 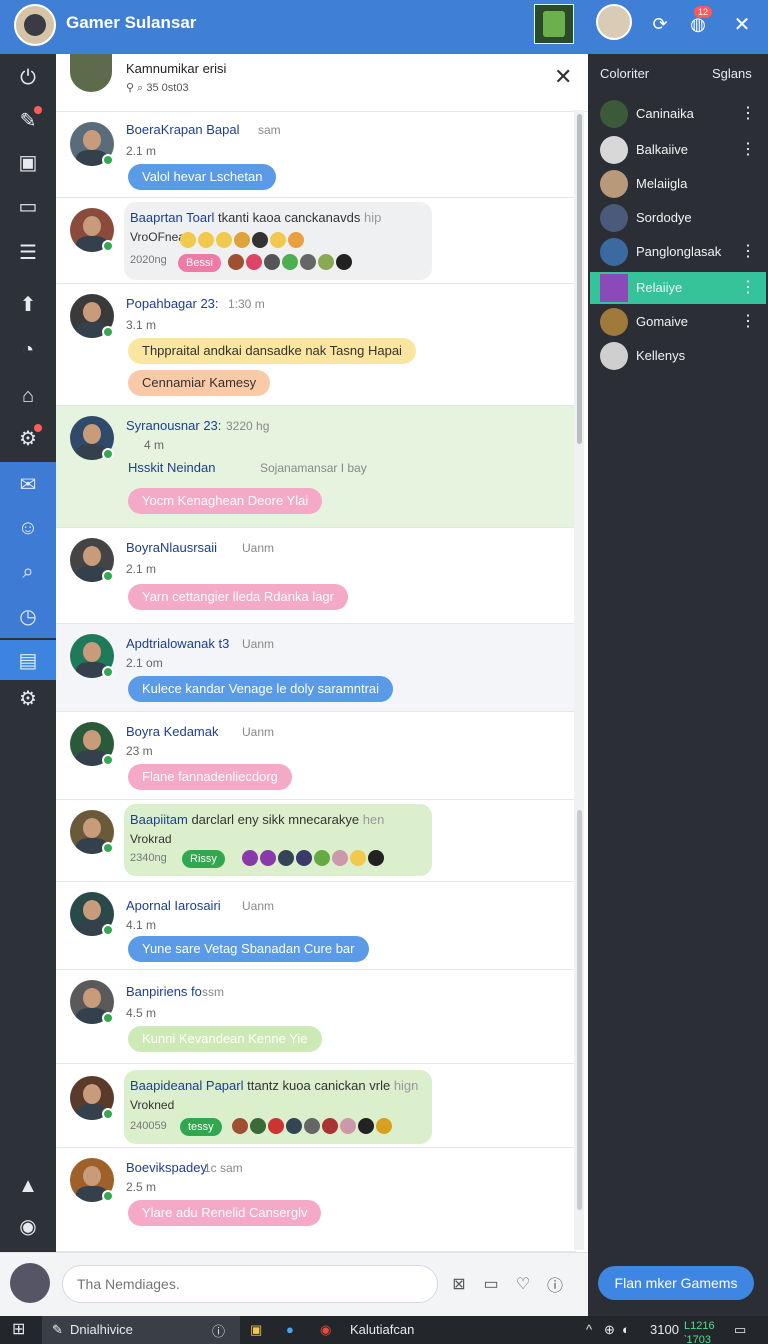 What do you see at coordinates (248, 949) in the screenshot?
I see `message-pill: Yune sare Vetag Sbanadan Cure bar` at bounding box center [248, 949].